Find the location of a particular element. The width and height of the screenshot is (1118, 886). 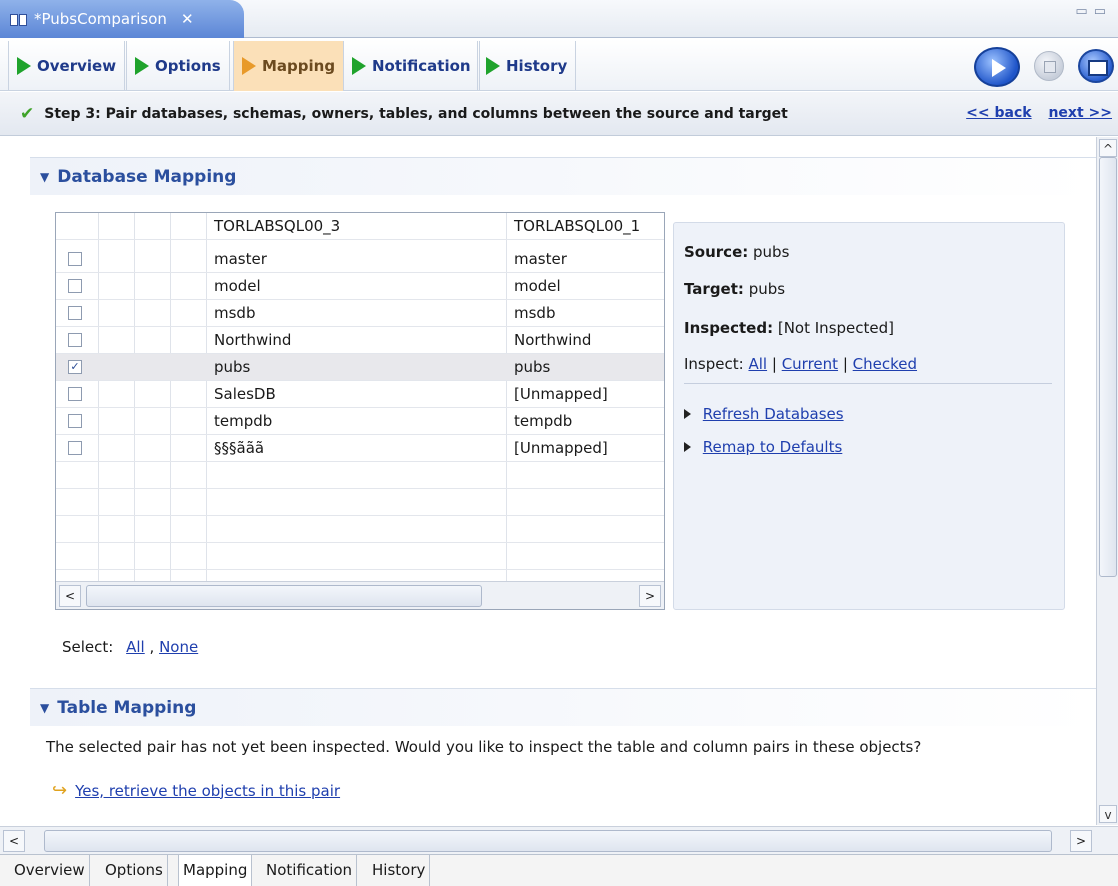

run-button is located at coordinates (997, 67).